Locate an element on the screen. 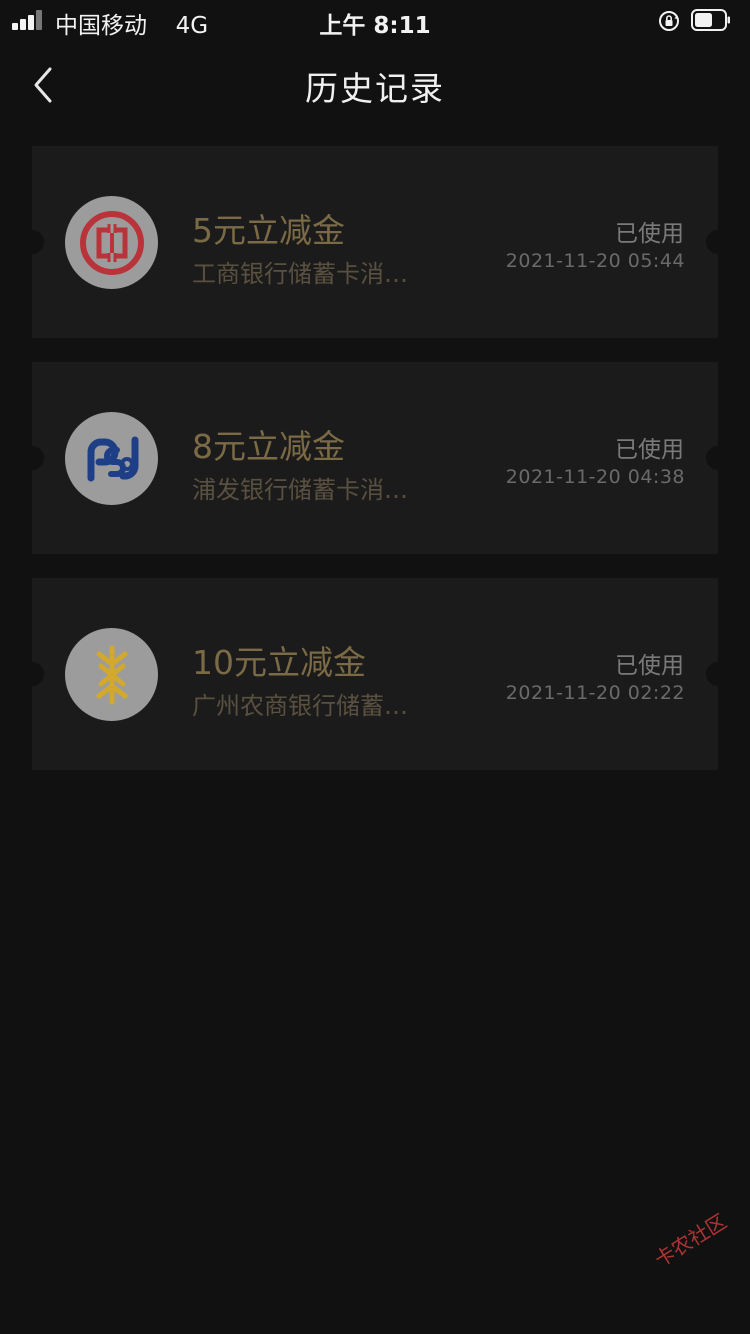 The width and height of the screenshot is (750, 1334). battery-icon is located at coordinates (710, 20).